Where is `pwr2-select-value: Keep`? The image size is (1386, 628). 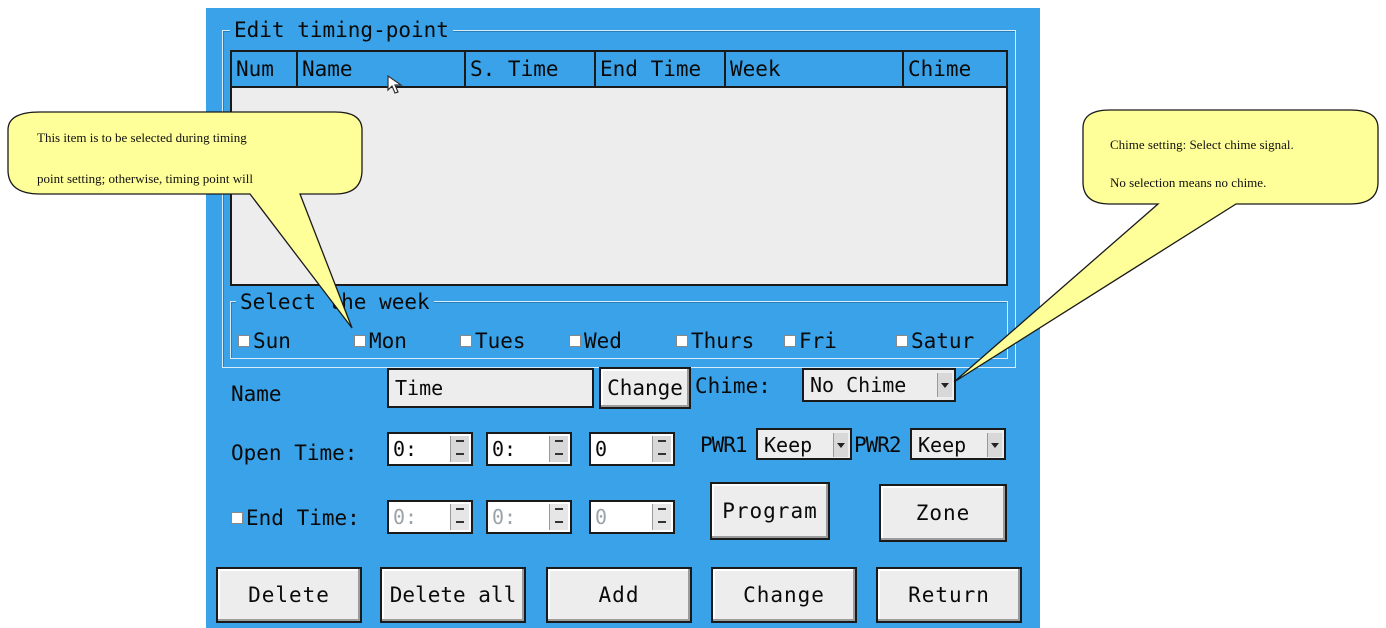
pwr2-select-value: Keep is located at coordinates (942, 445).